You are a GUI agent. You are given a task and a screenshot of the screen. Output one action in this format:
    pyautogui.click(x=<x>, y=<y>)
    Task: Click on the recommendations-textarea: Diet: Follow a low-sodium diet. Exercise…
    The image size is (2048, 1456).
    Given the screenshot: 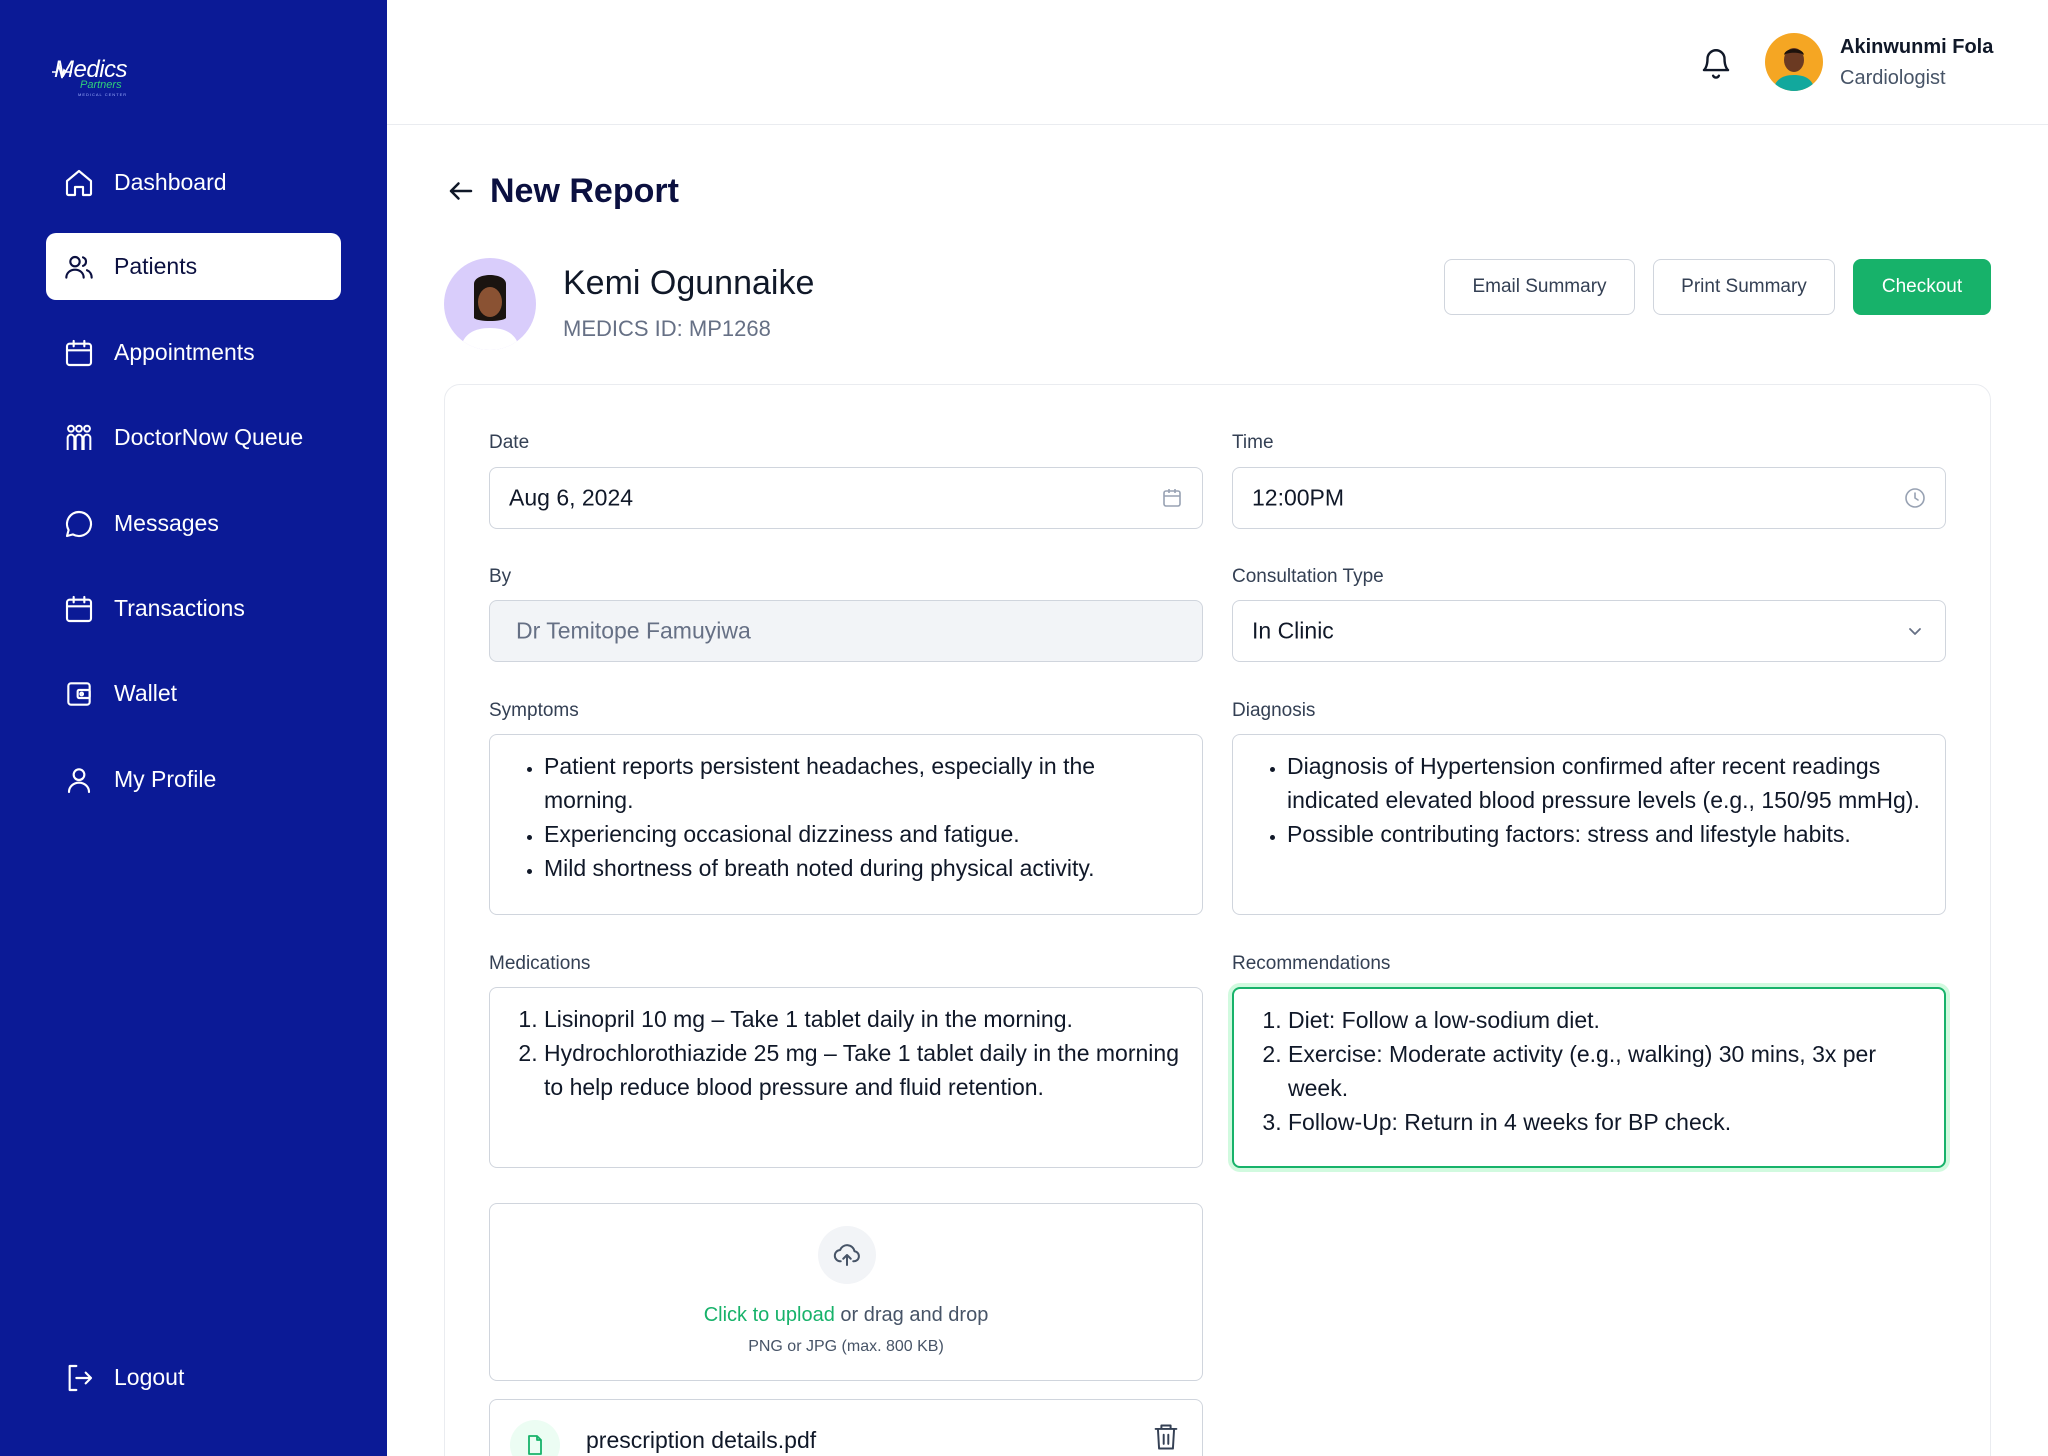 What is the action you would take?
    pyautogui.click(x=1589, y=1077)
    